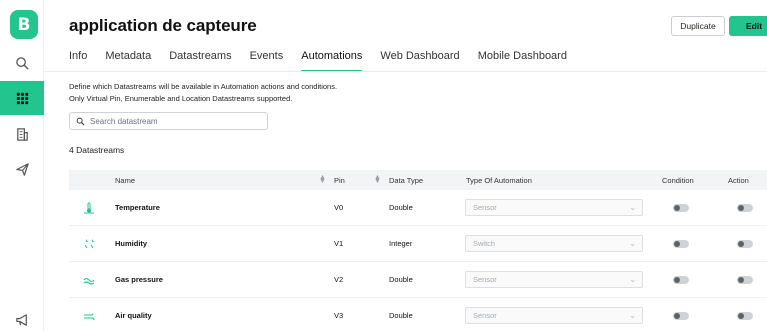 The width and height of the screenshot is (767, 331). What do you see at coordinates (133, 315) in the screenshot?
I see `datastream-name: Air quality` at bounding box center [133, 315].